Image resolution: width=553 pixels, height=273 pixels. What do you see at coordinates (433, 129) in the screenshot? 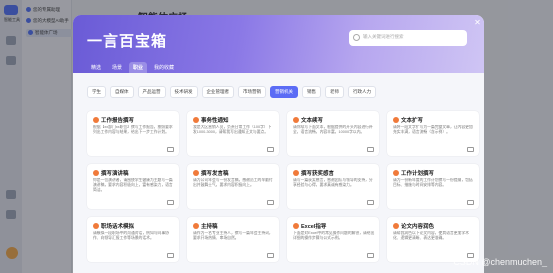
I see `card-description: 请将一段文字扩写为一篇完整文章，让内容更加充实丰满，语言流畅（含示例）。` at bounding box center [433, 129].